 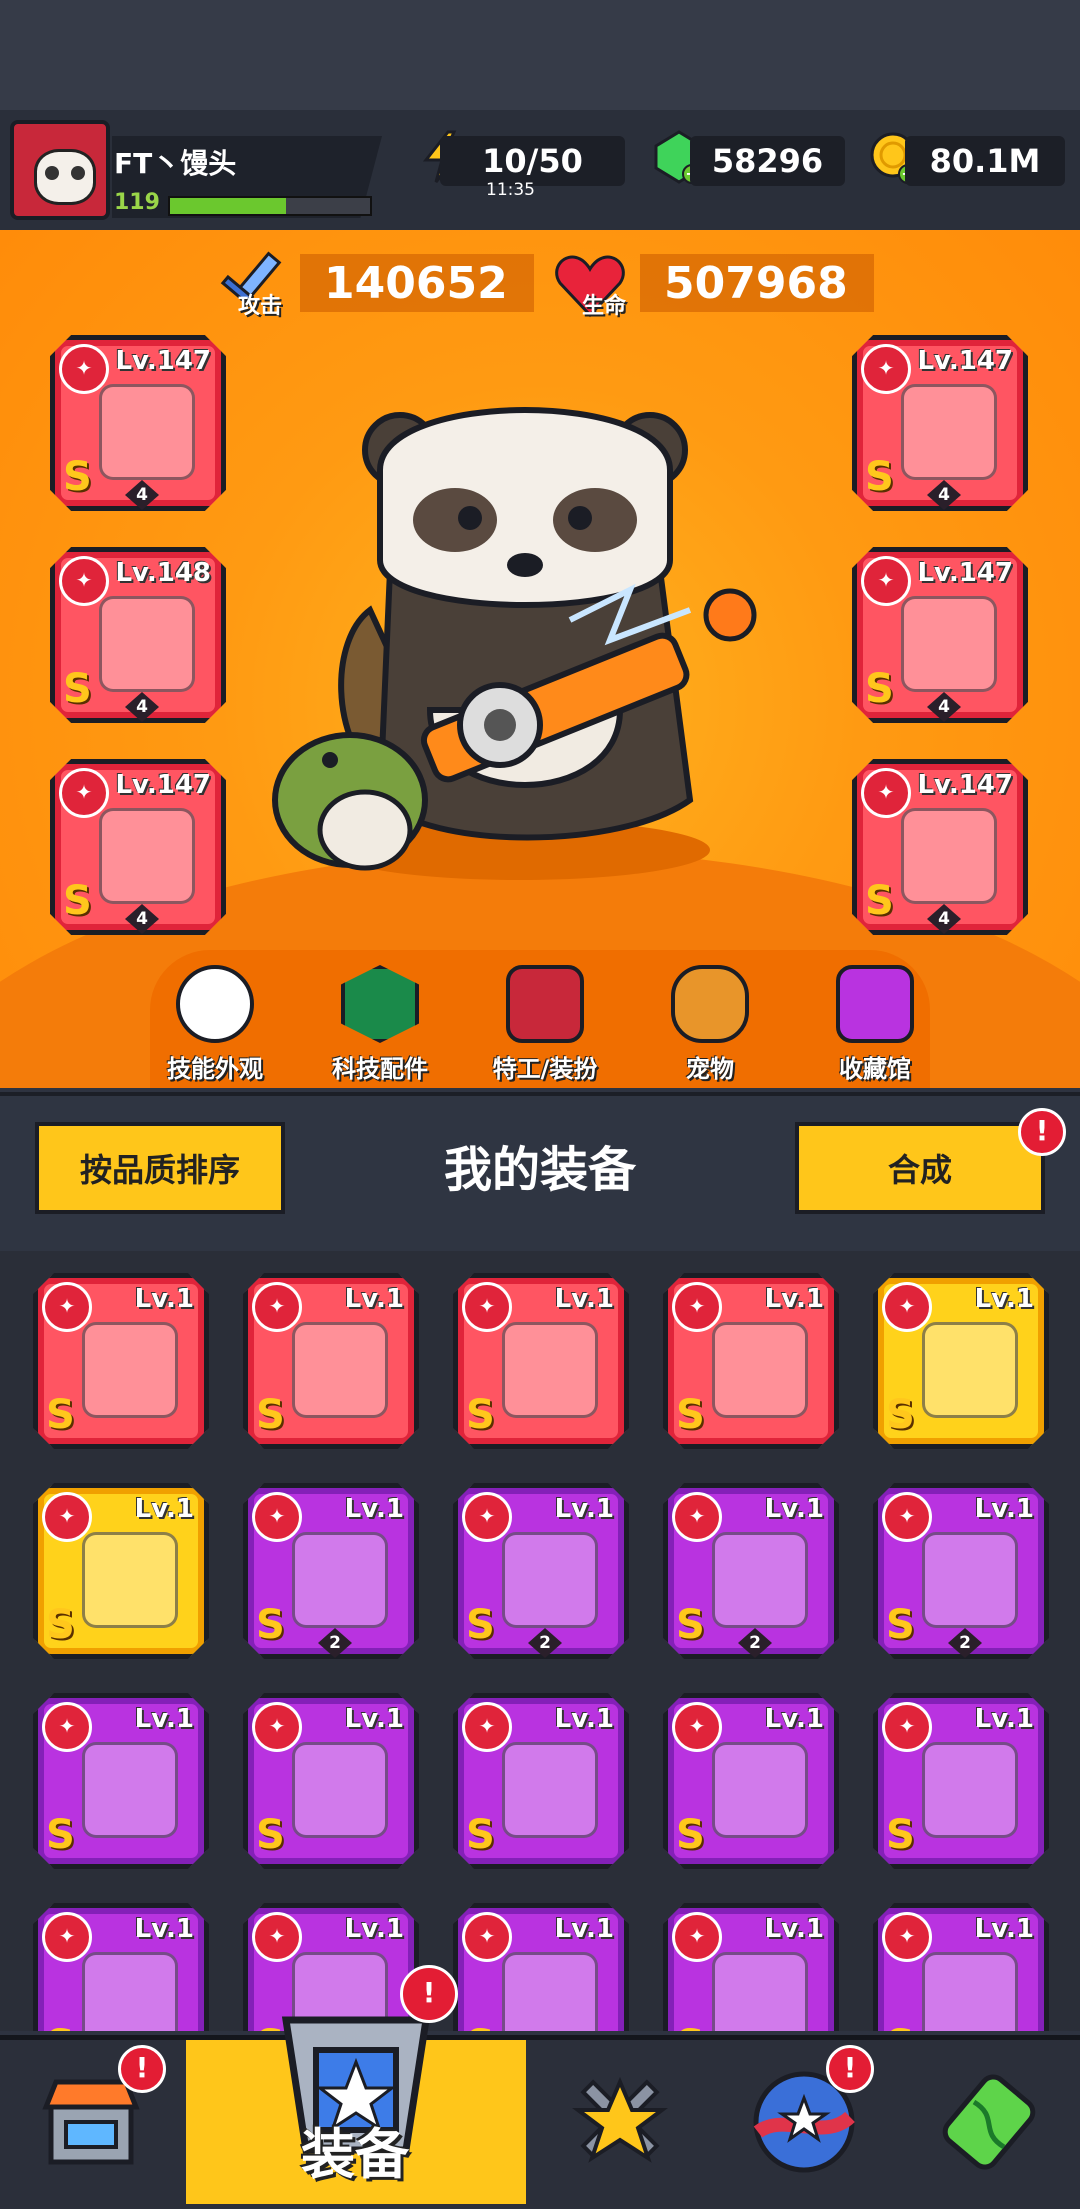 What do you see at coordinates (539, 1170) in the screenshot?
I see `inventory-title: 我的装备` at bounding box center [539, 1170].